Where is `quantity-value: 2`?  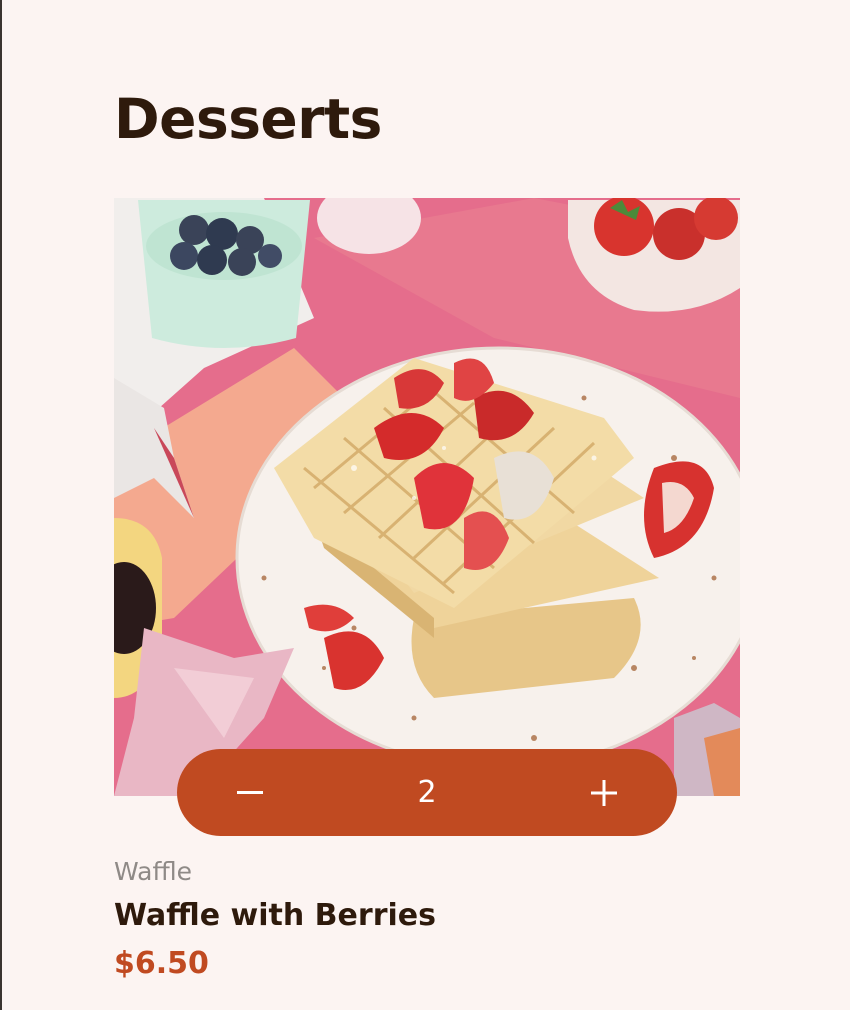 quantity-value: 2 is located at coordinates (427, 792).